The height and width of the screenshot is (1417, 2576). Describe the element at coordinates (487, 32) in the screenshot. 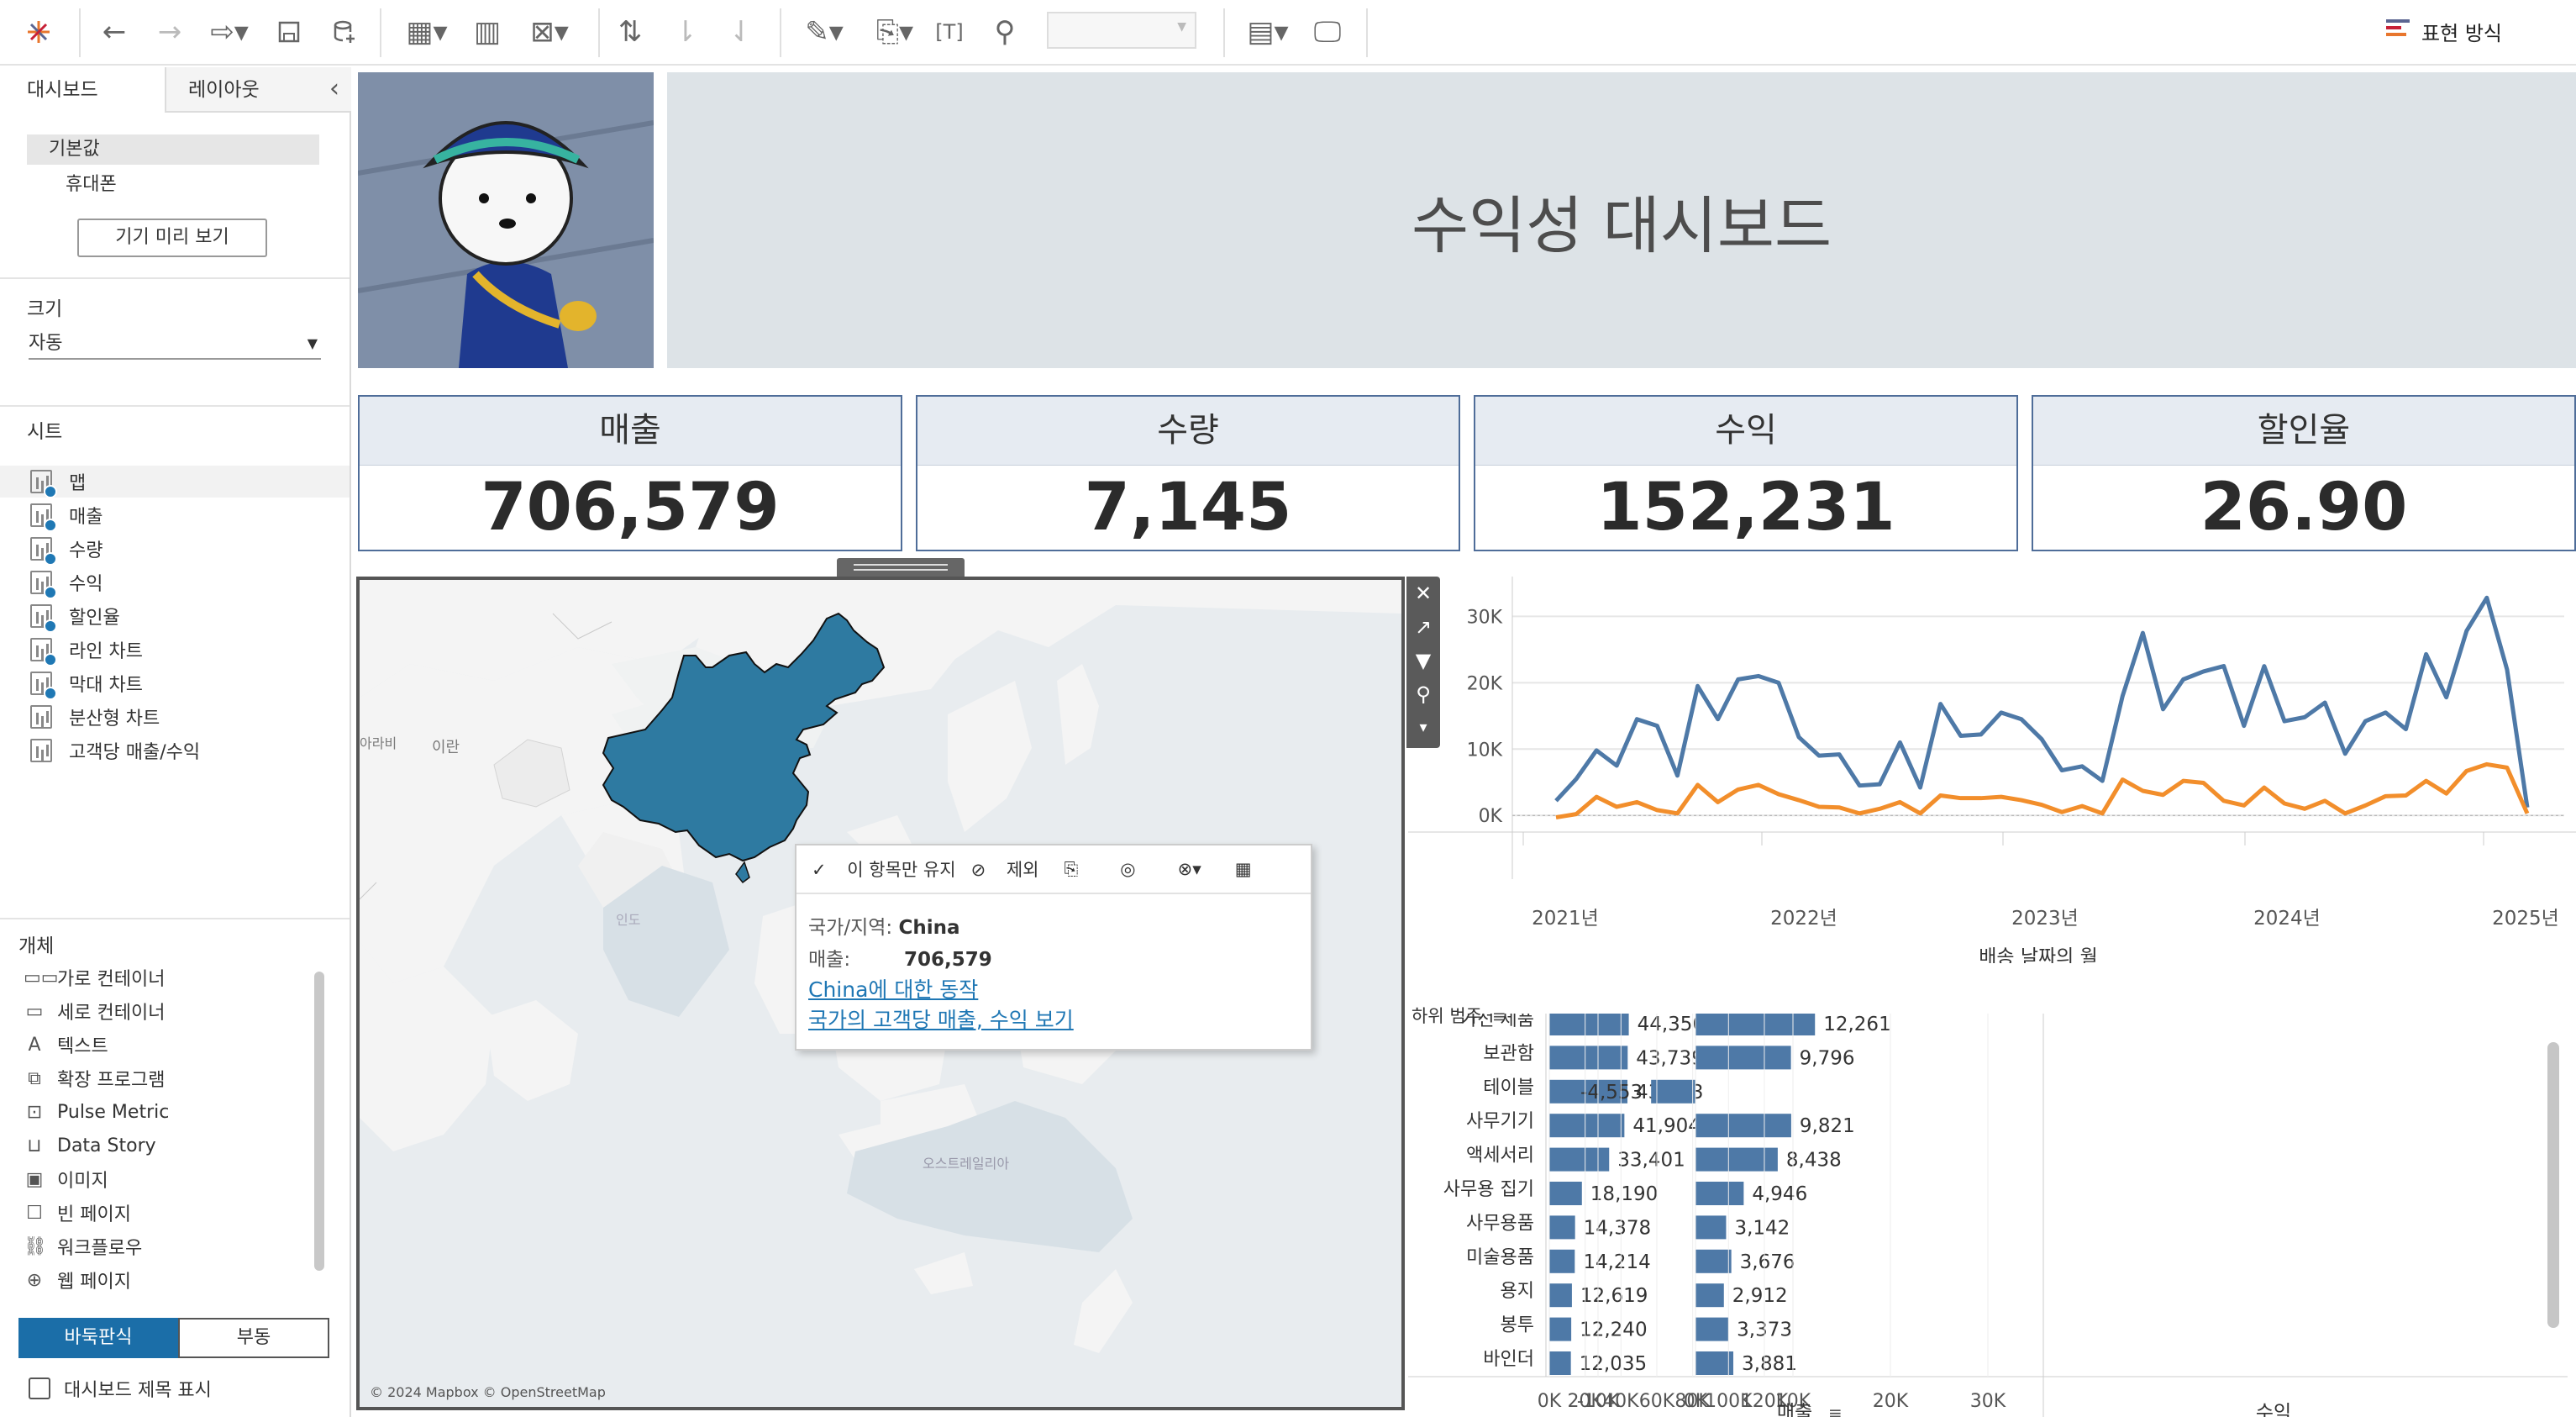

I see `duplicate-sheet-icon: ▥` at that location.